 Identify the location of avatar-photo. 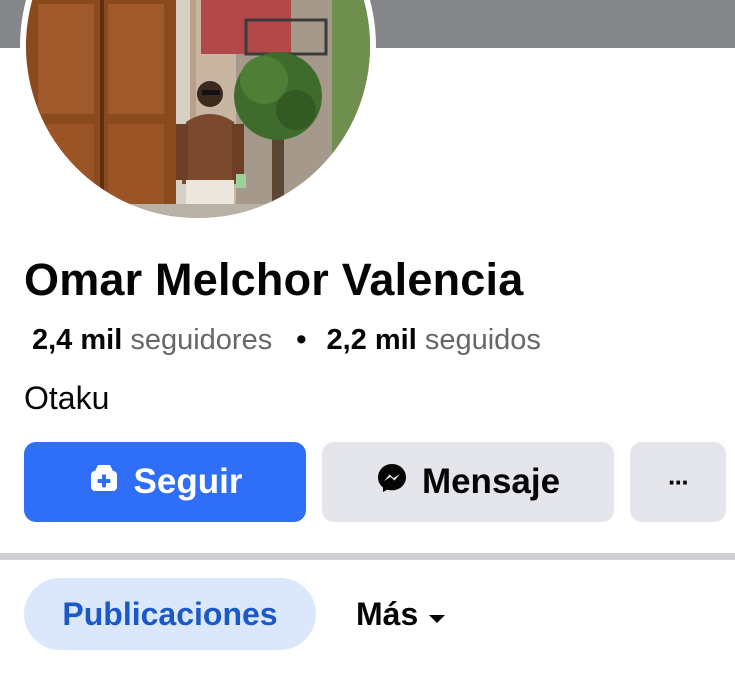
(198, 109).